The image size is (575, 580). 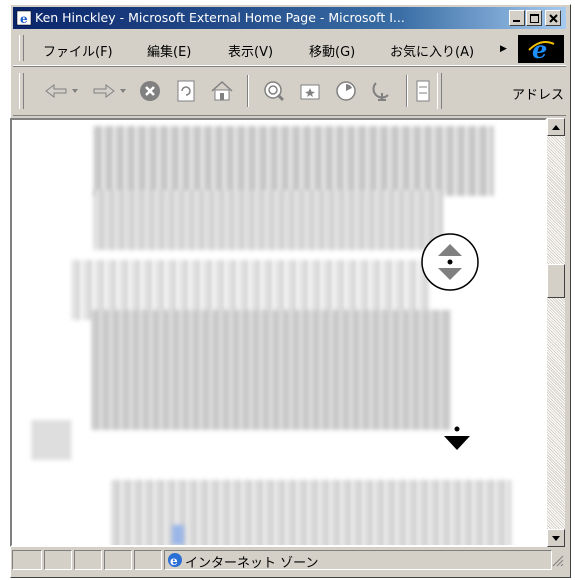 I want to click on arrow-down-icon, so click(x=556, y=538).